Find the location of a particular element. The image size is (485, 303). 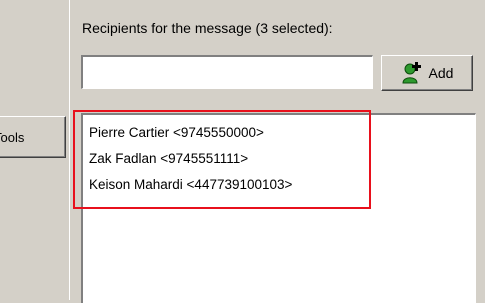

add-user-icon is located at coordinates (411, 73).